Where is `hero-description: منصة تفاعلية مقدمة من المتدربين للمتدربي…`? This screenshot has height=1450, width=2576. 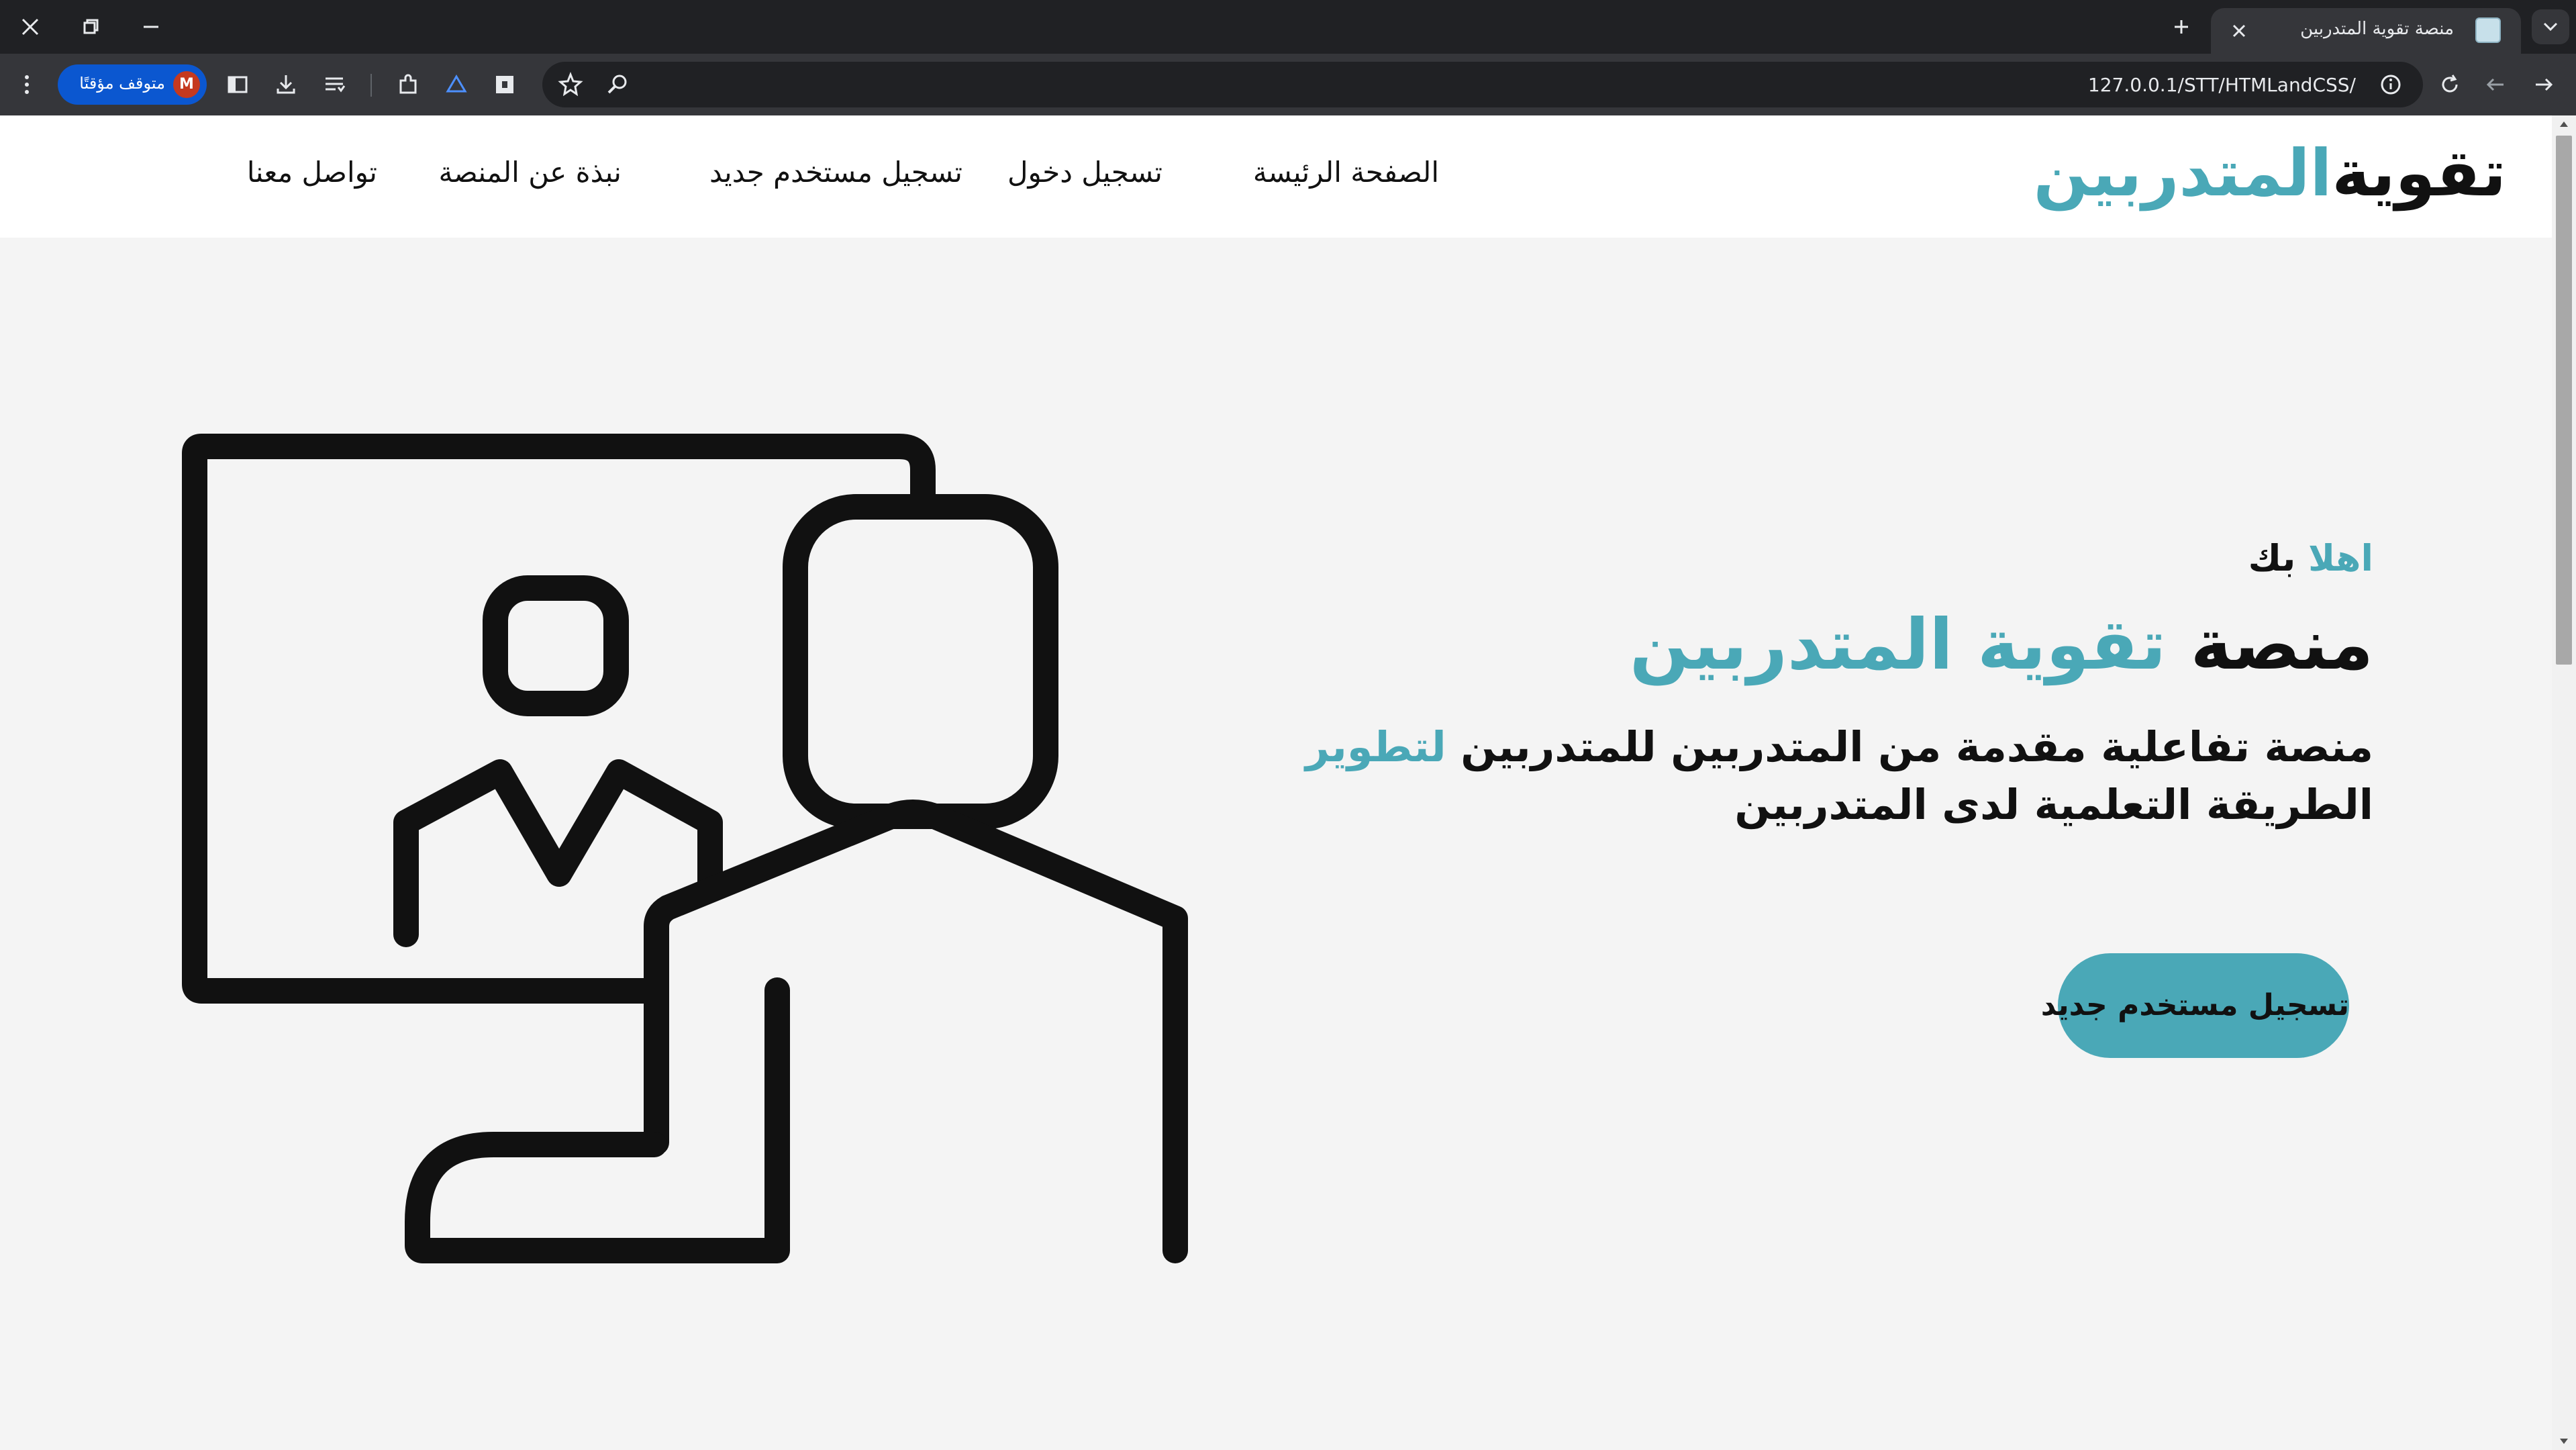 hero-description: منصة تفاعلية مقدمة من المتدربين للمتدربي… is located at coordinates (1802, 776).